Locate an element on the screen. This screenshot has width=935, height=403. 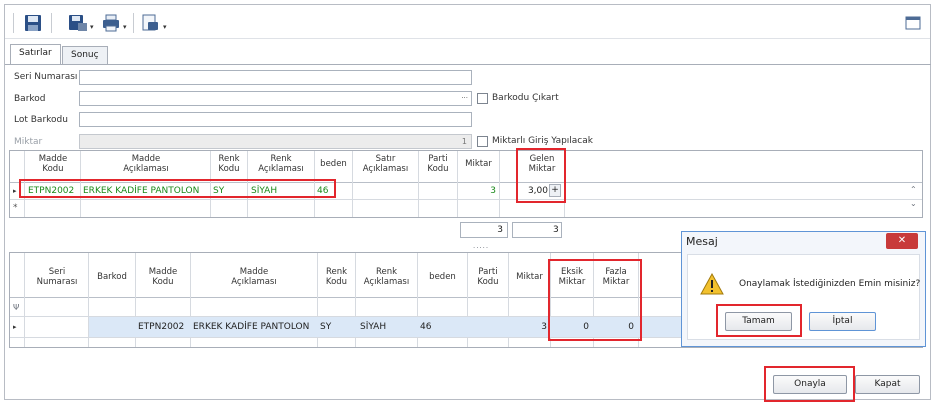
dialog-close-button: ✕ is located at coordinates (902, 241).